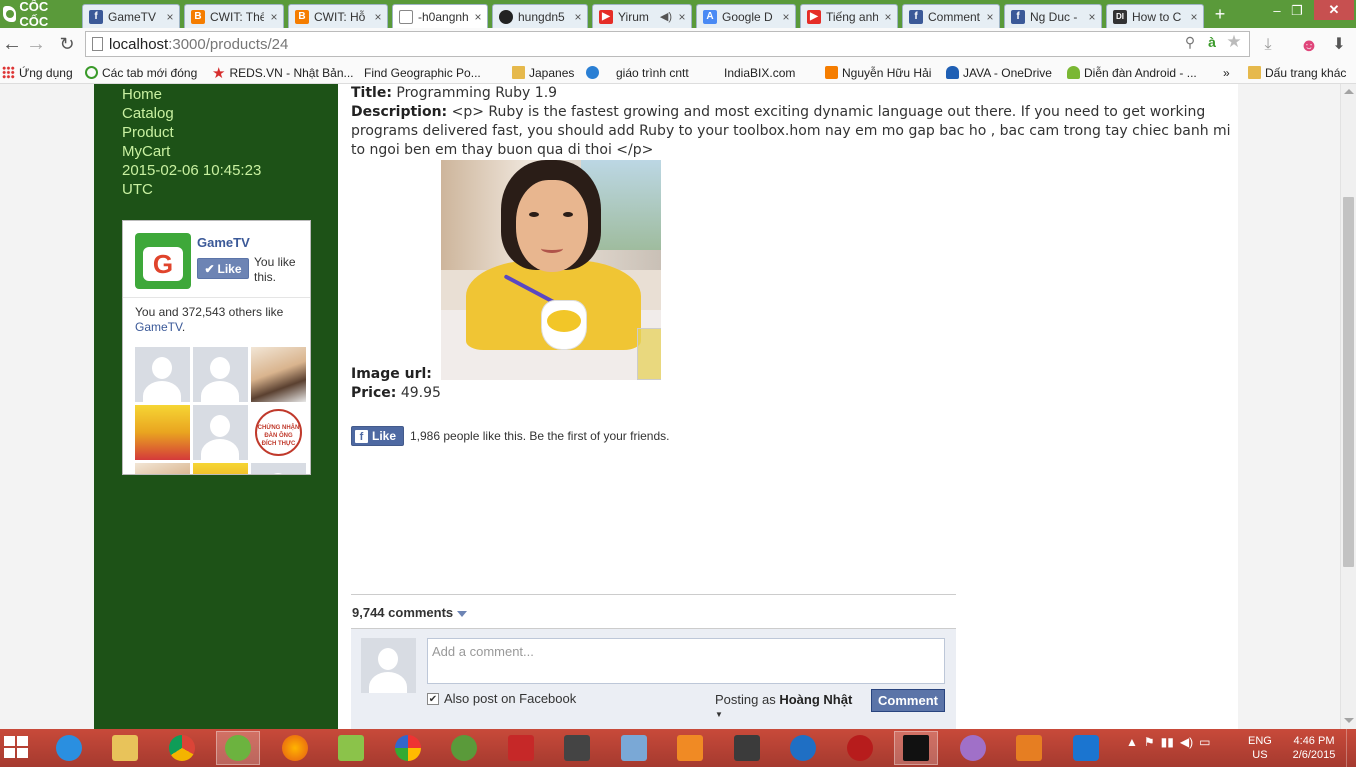 The height and width of the screenshot is (767, 1356). Describe the element at coordinates (17, 748) in the screenshot. I see `start-button` at that location.